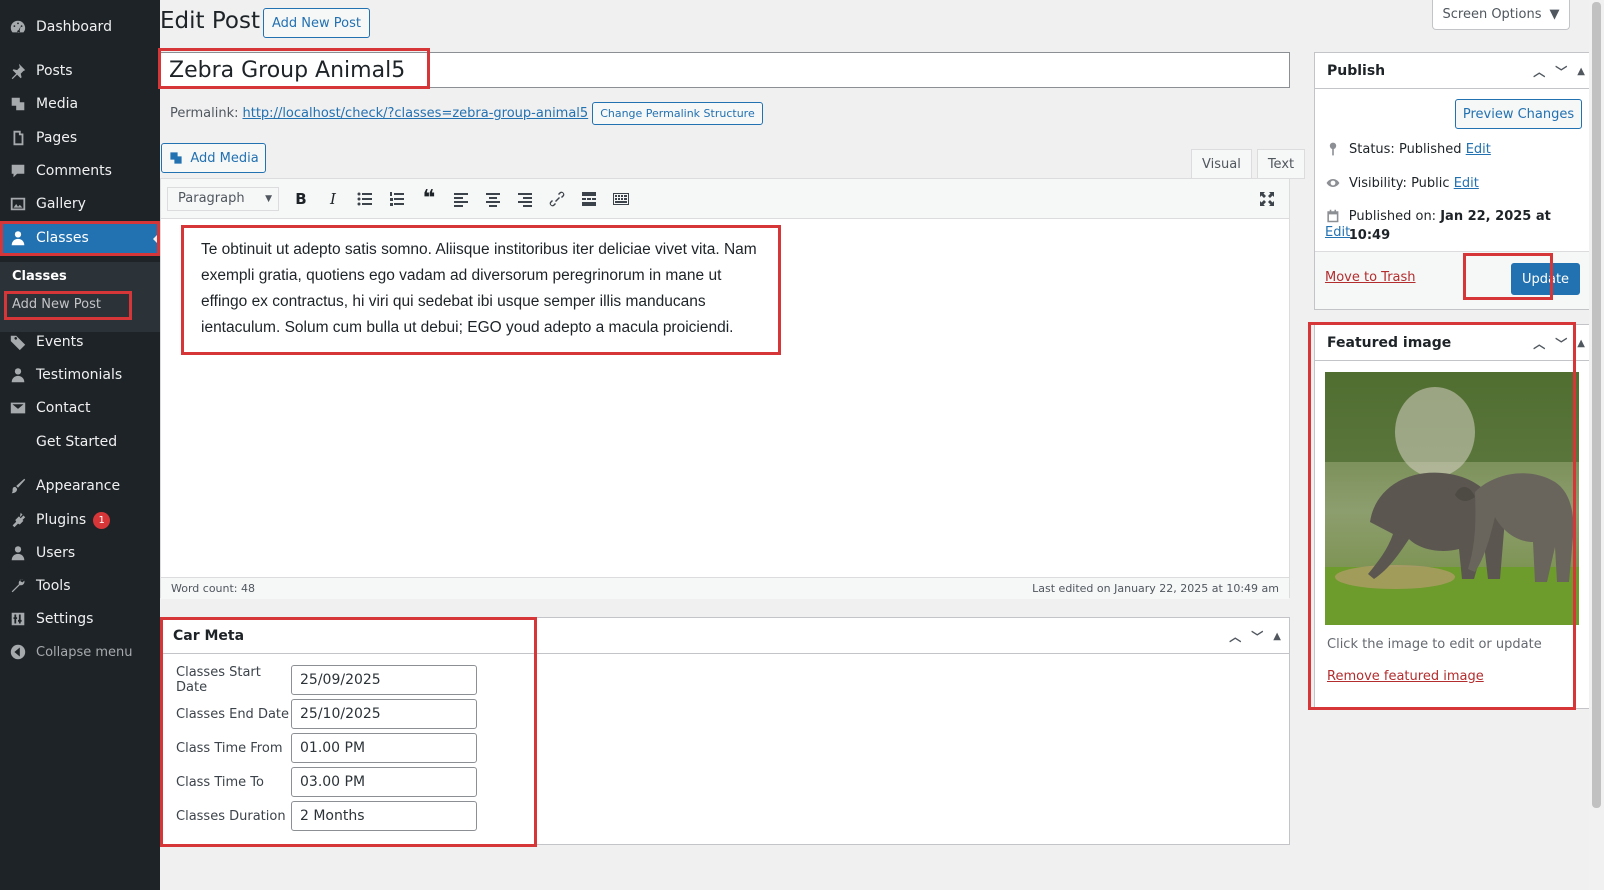 This screenshot has height=890, width=1604. I want to click on sidebar-item-plugins: Plugins 1, so click(80, 520).